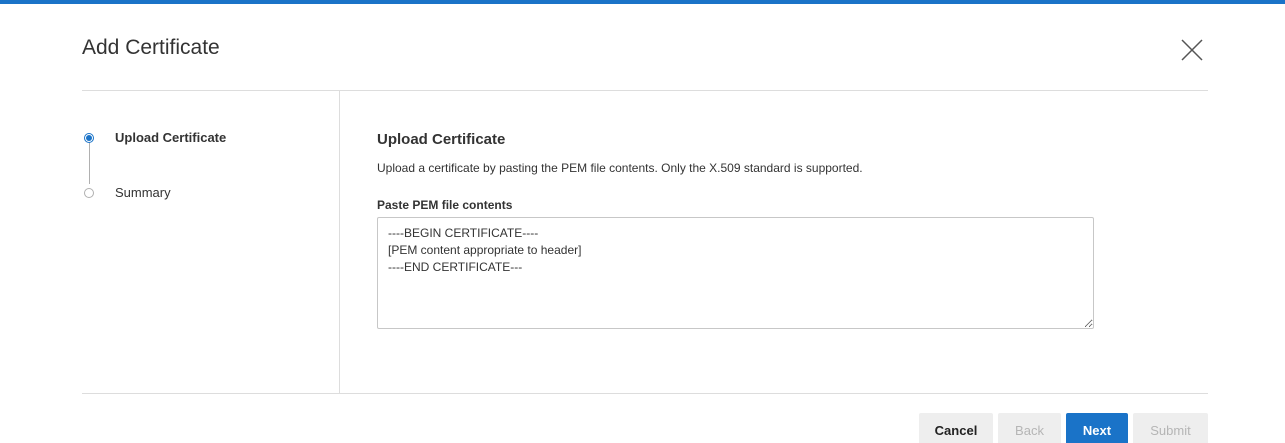  I want to click on close-button, so click(1192, 50).